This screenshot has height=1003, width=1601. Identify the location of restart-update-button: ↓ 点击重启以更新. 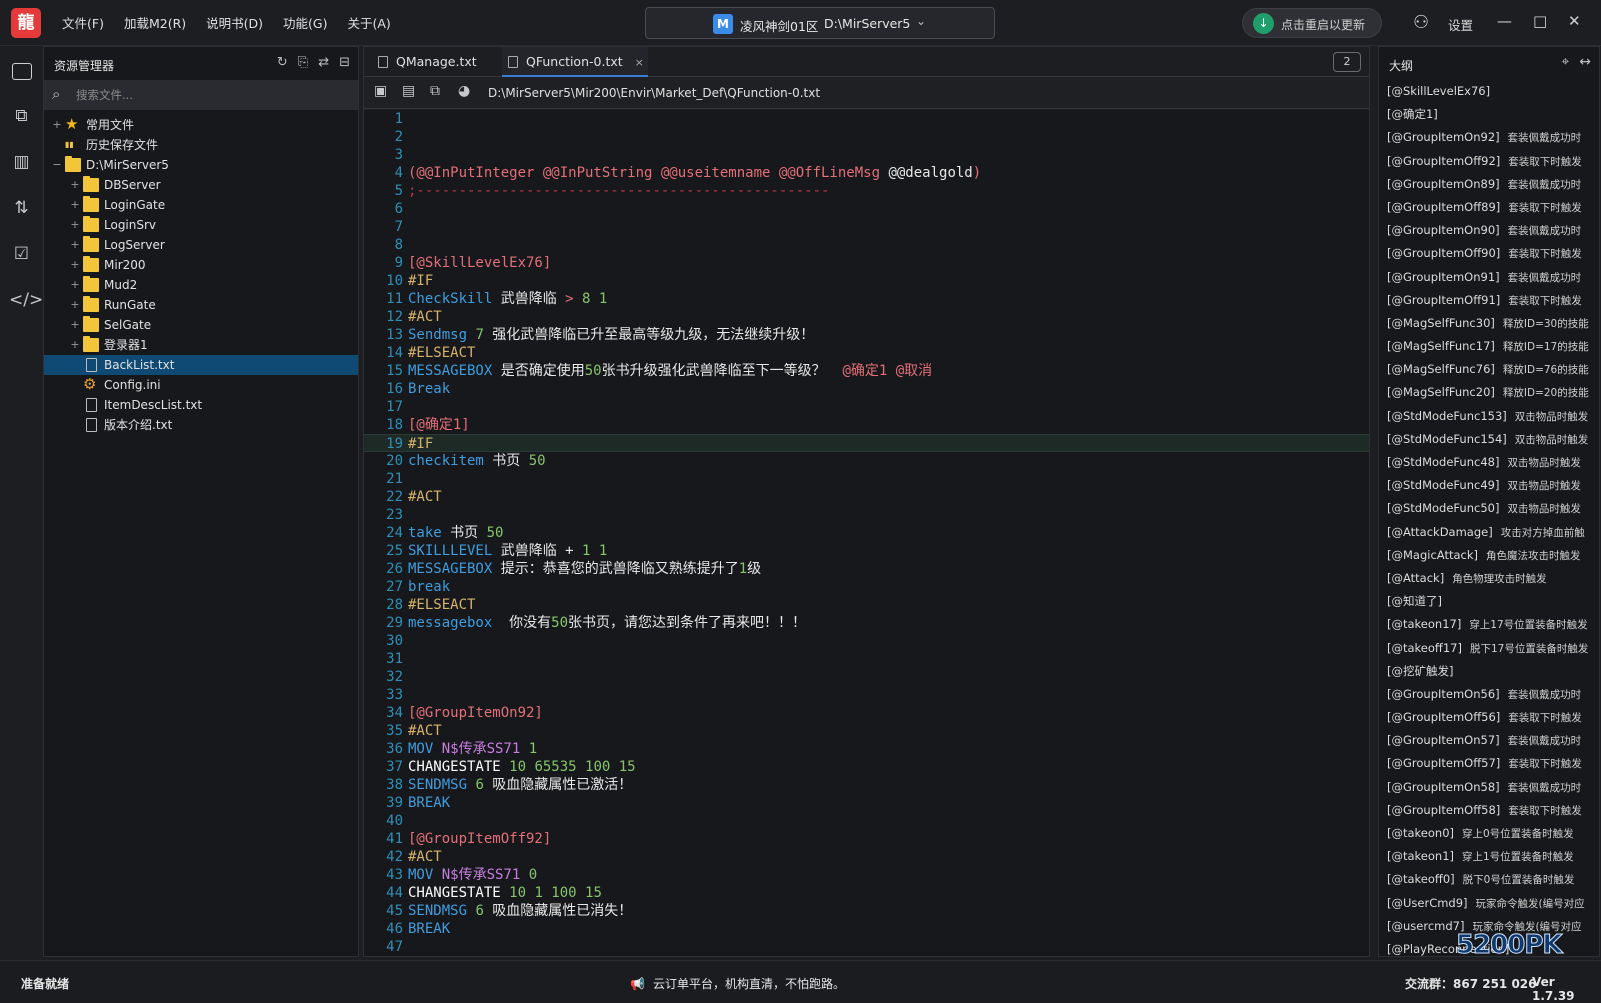
(1312, 23).